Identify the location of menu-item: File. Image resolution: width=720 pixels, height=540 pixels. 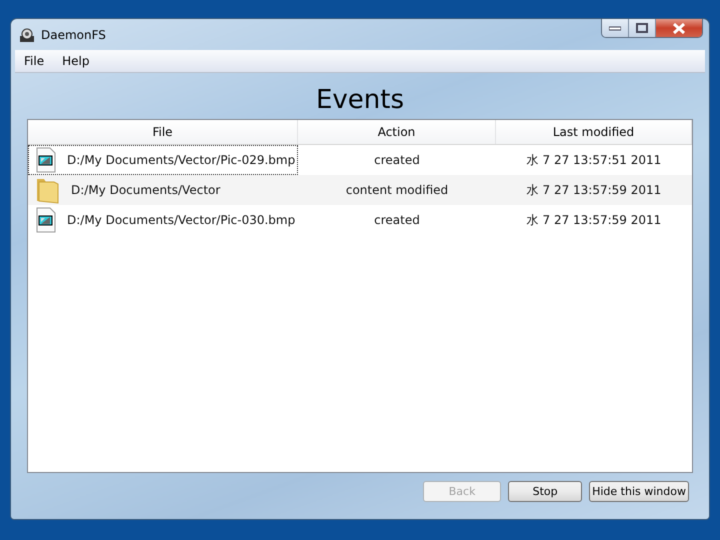
(34, 61).